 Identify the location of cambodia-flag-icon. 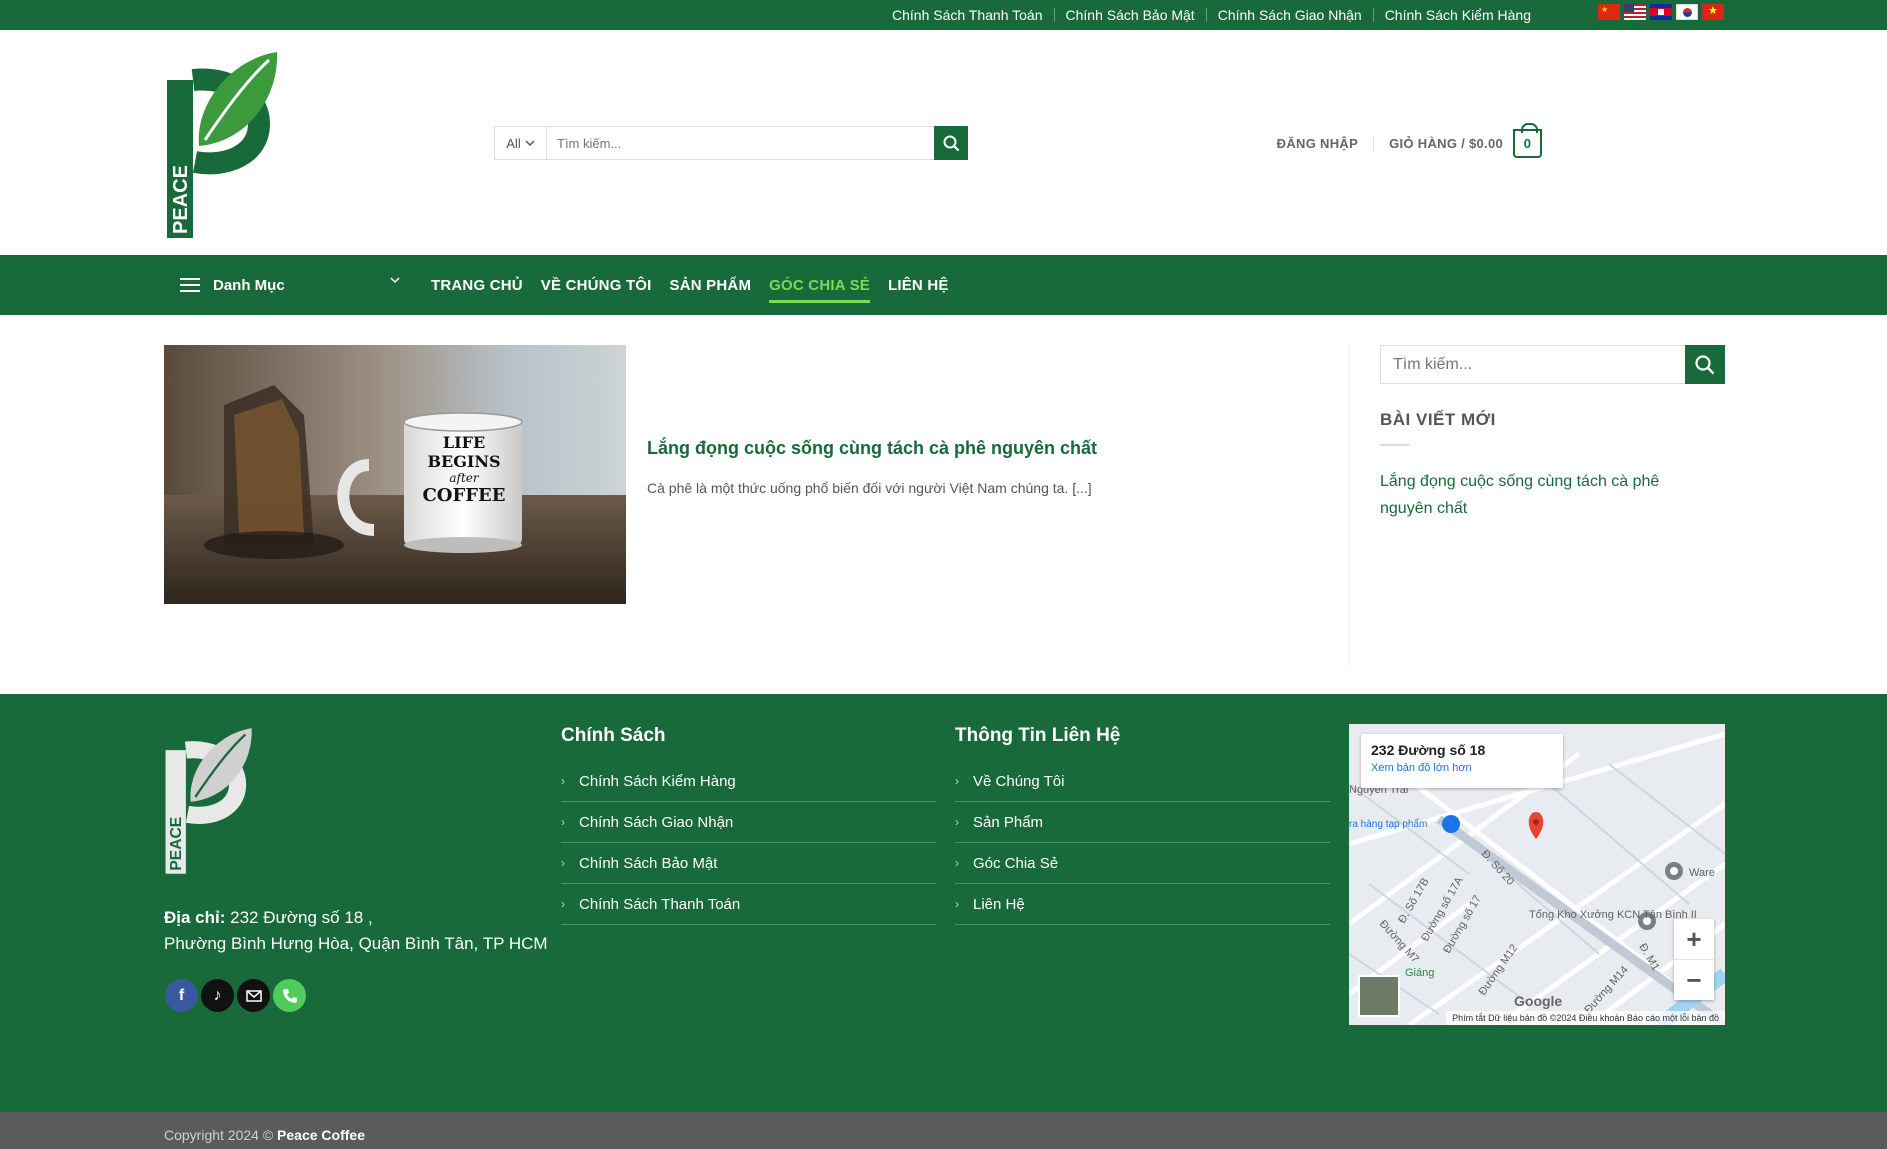
(1661, 12).